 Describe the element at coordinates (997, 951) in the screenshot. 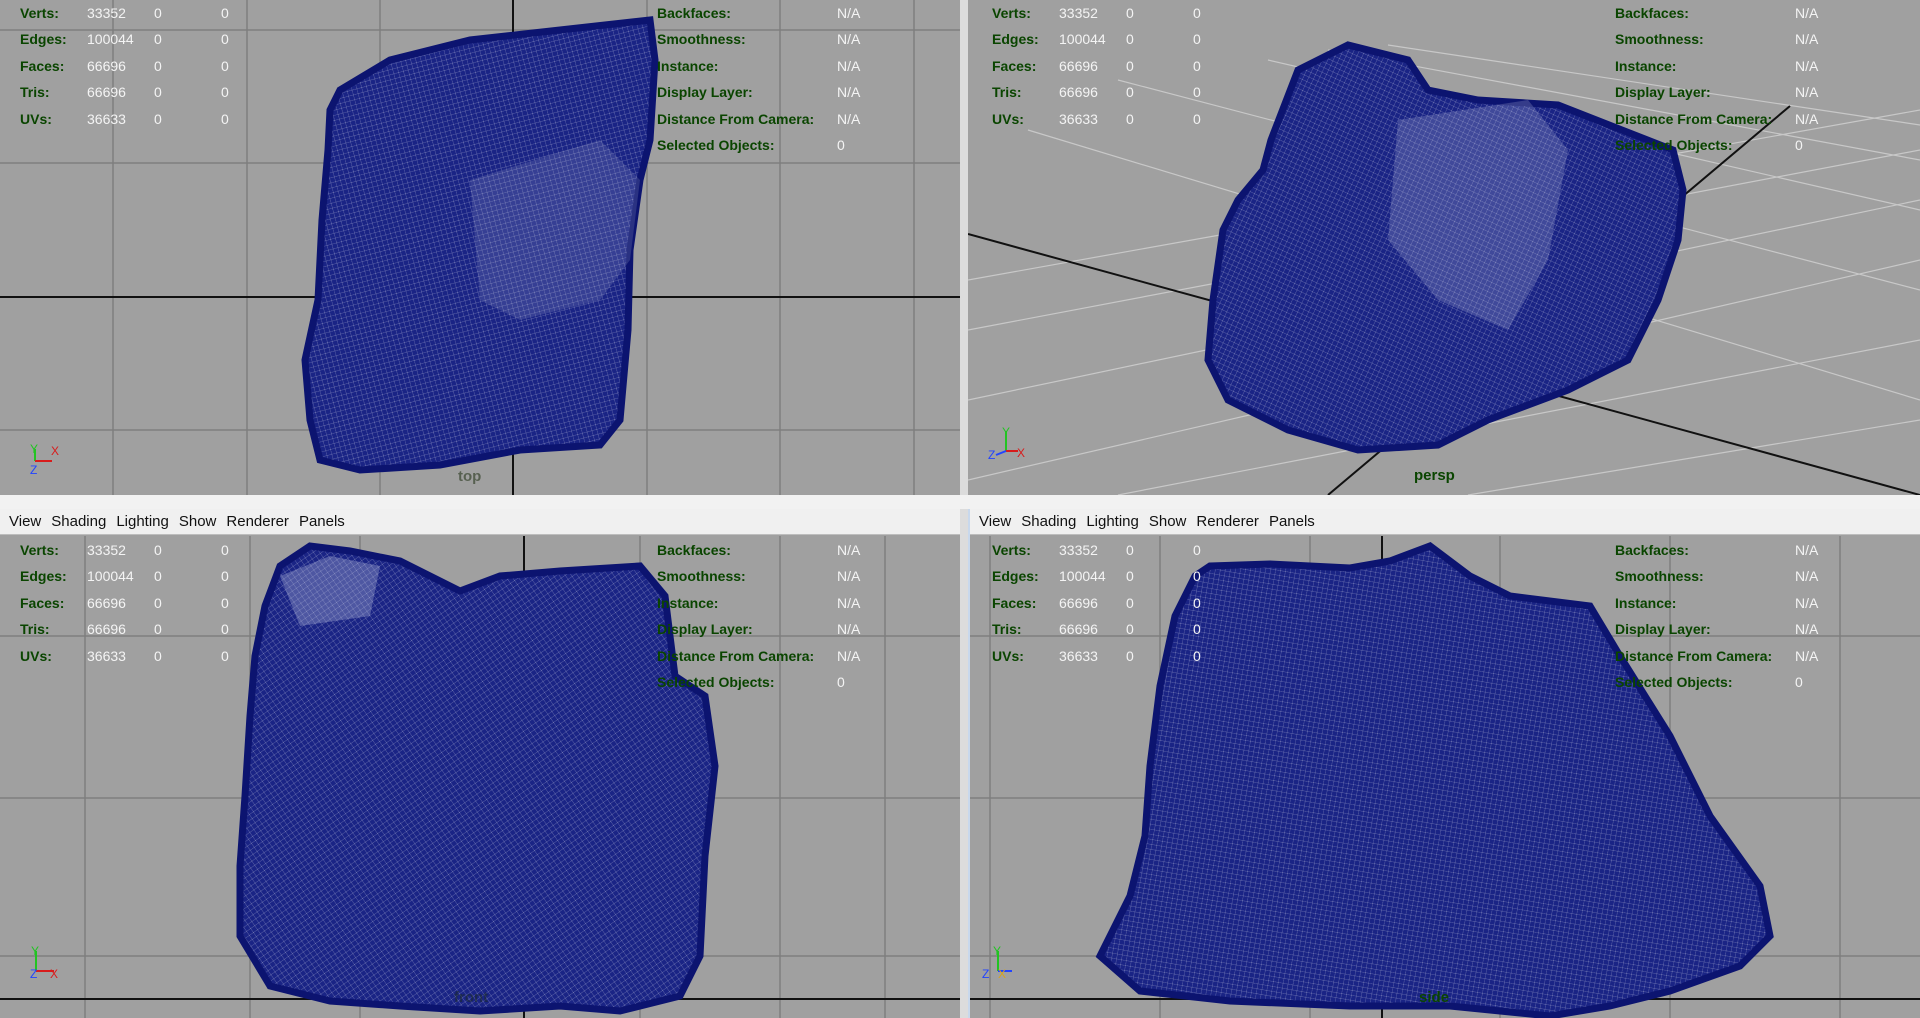

I see `side-axis-y-label: Y` at that location.